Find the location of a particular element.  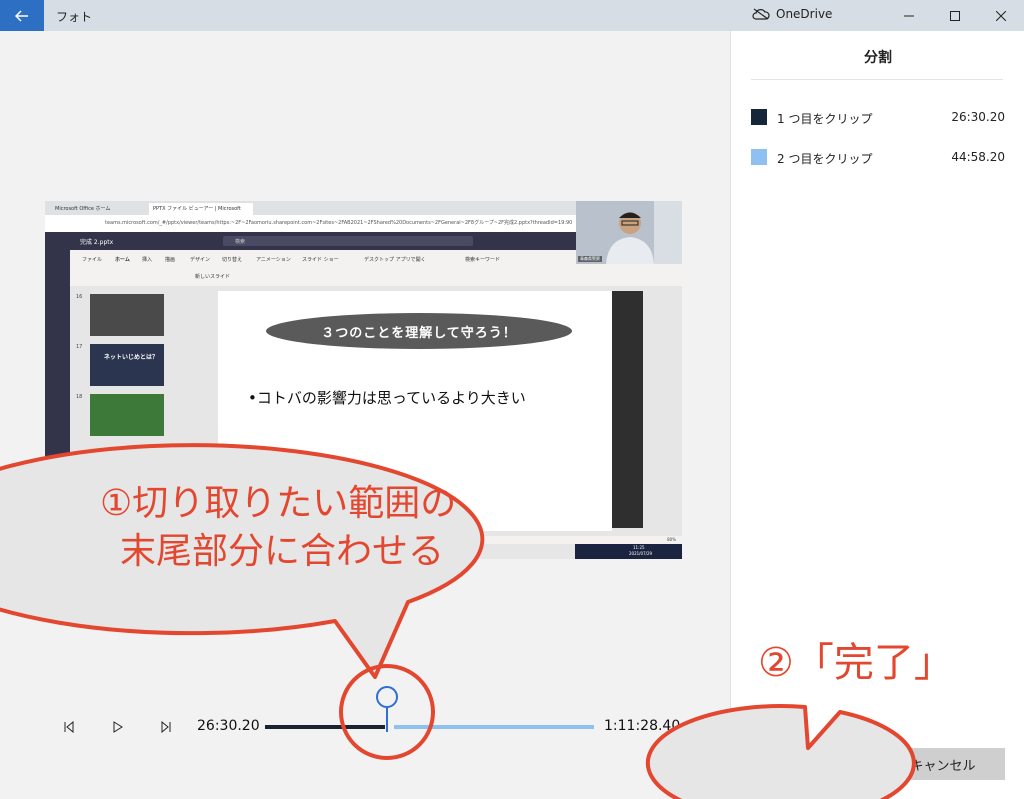

minimize-button is located at coordinates (909, 15).